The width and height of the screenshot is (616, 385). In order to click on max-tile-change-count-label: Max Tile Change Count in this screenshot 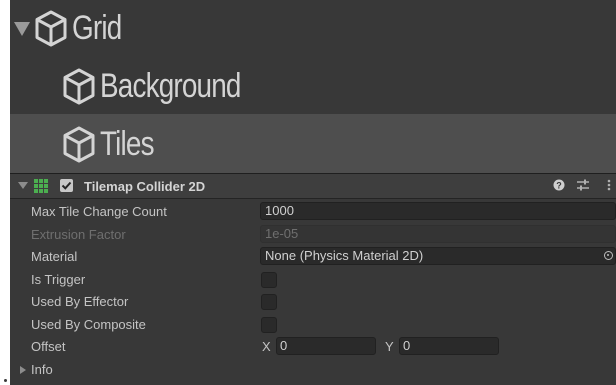, I will do `click(99, 211)`.